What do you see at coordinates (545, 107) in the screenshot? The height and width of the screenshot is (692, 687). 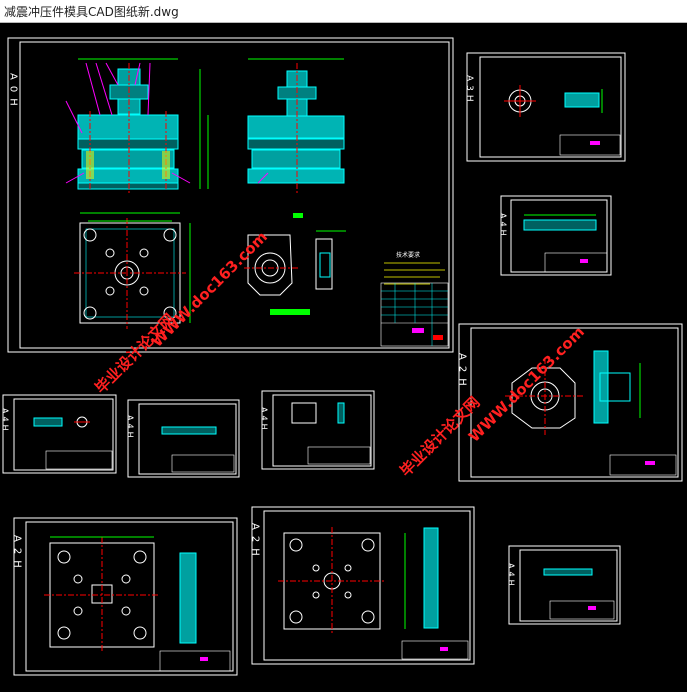 I see `sheet-a3: A3H` at bounding box center [545, 107].